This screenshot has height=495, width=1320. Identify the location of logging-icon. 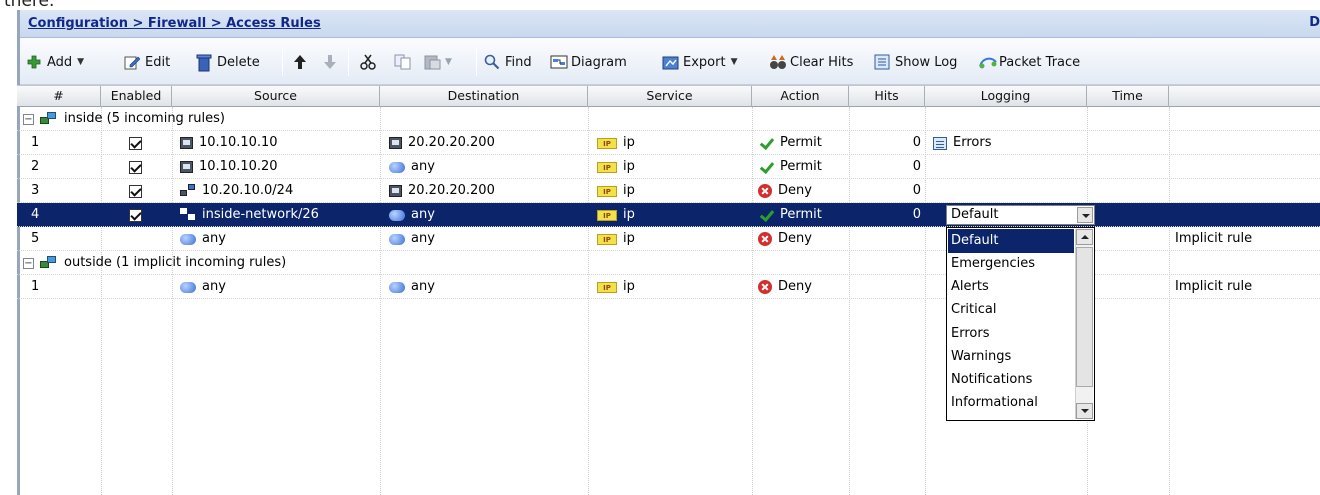
(940, 143).